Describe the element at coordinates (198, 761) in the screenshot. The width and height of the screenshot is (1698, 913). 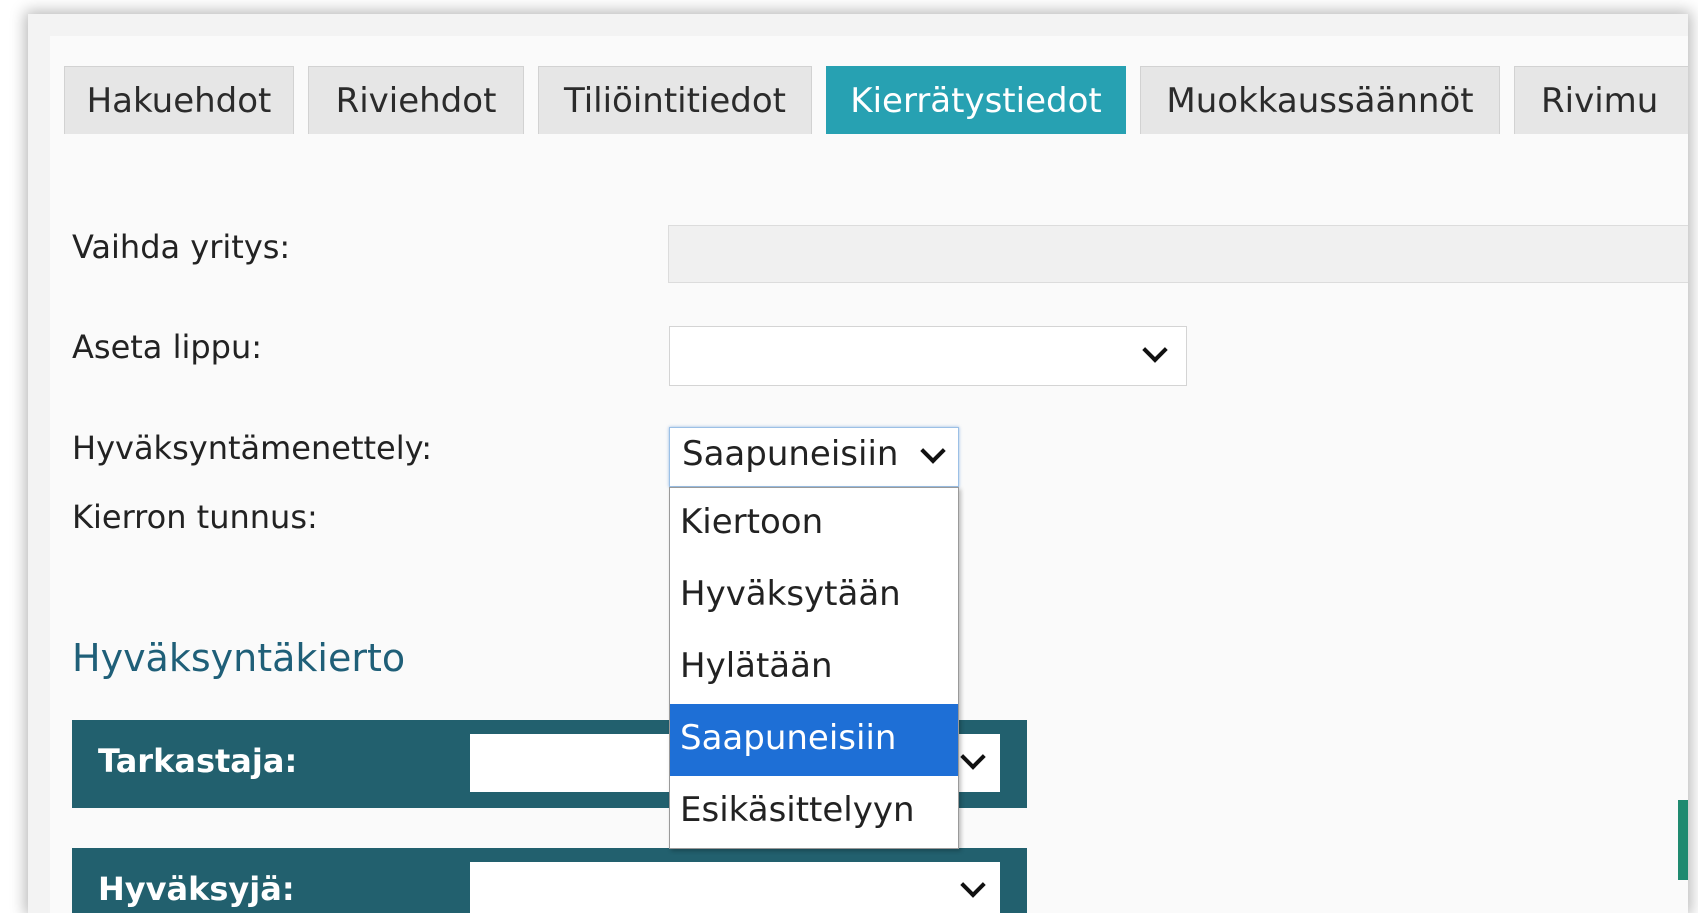
I see `reviewer-label: Tarkastaja:` at that location.